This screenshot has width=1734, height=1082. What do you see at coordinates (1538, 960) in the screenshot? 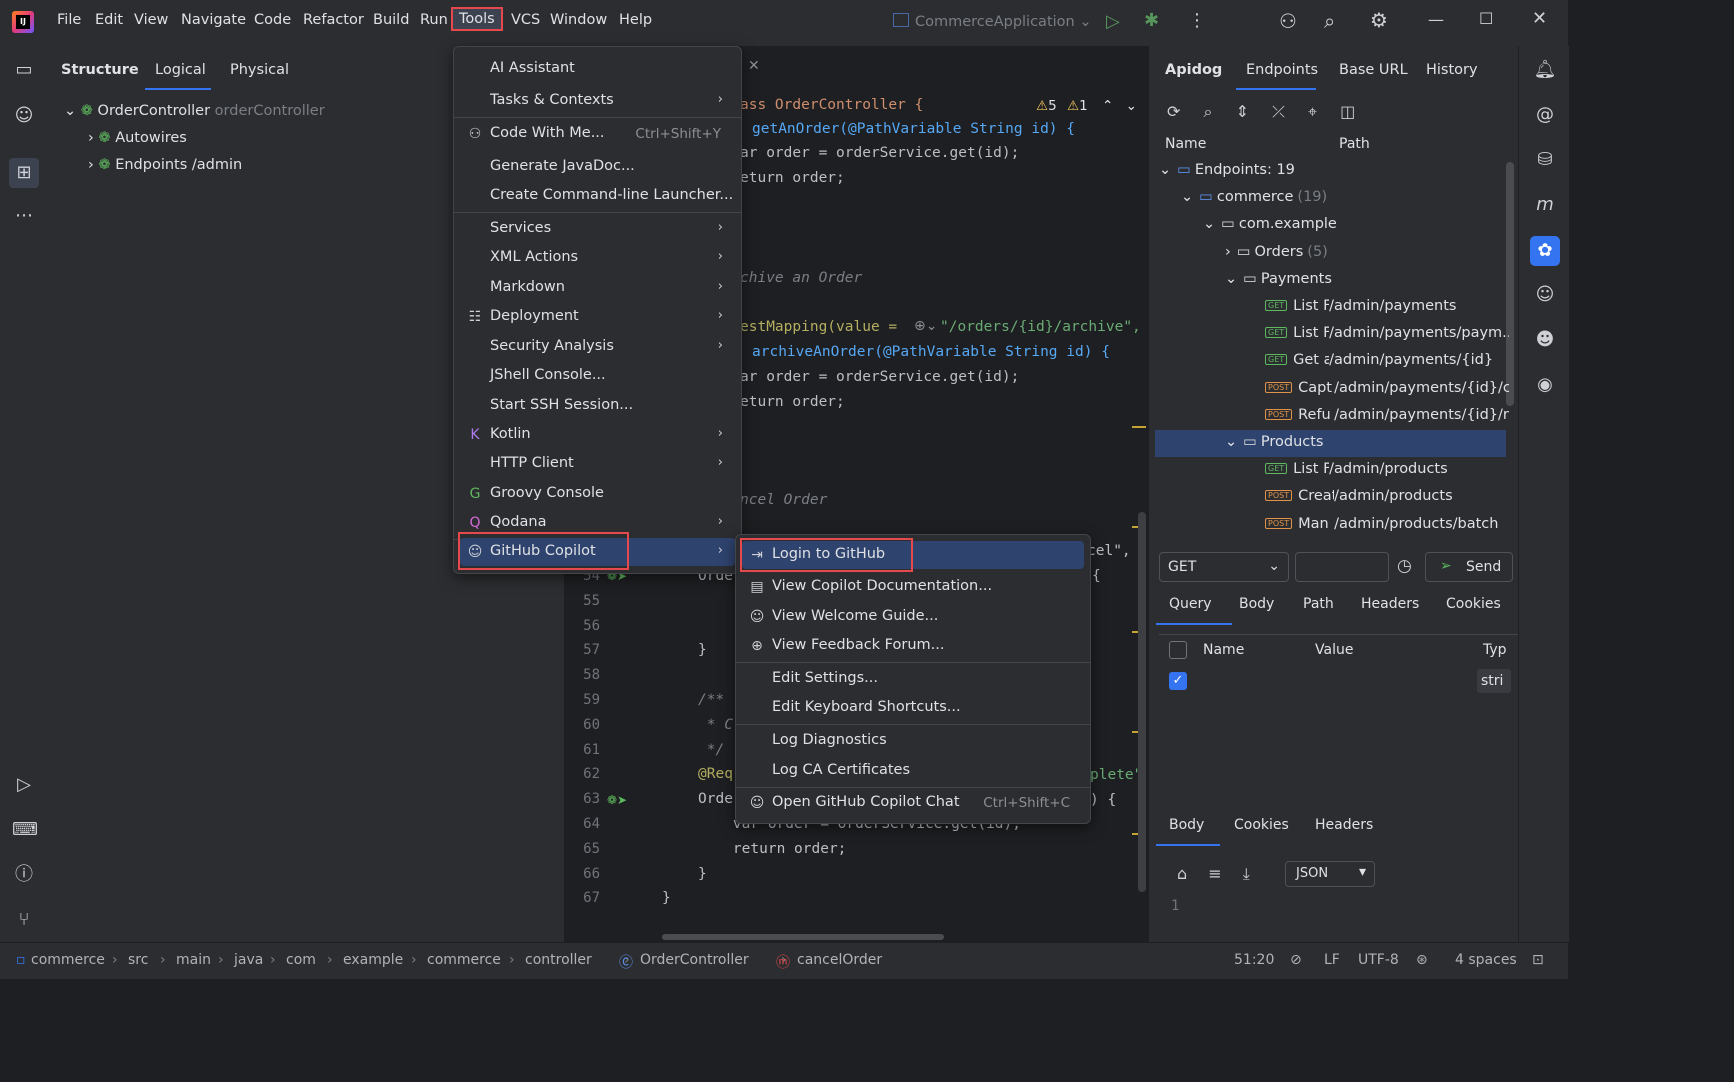
I see `lock-icon: ⊡` at bounding box center [1538, 960].